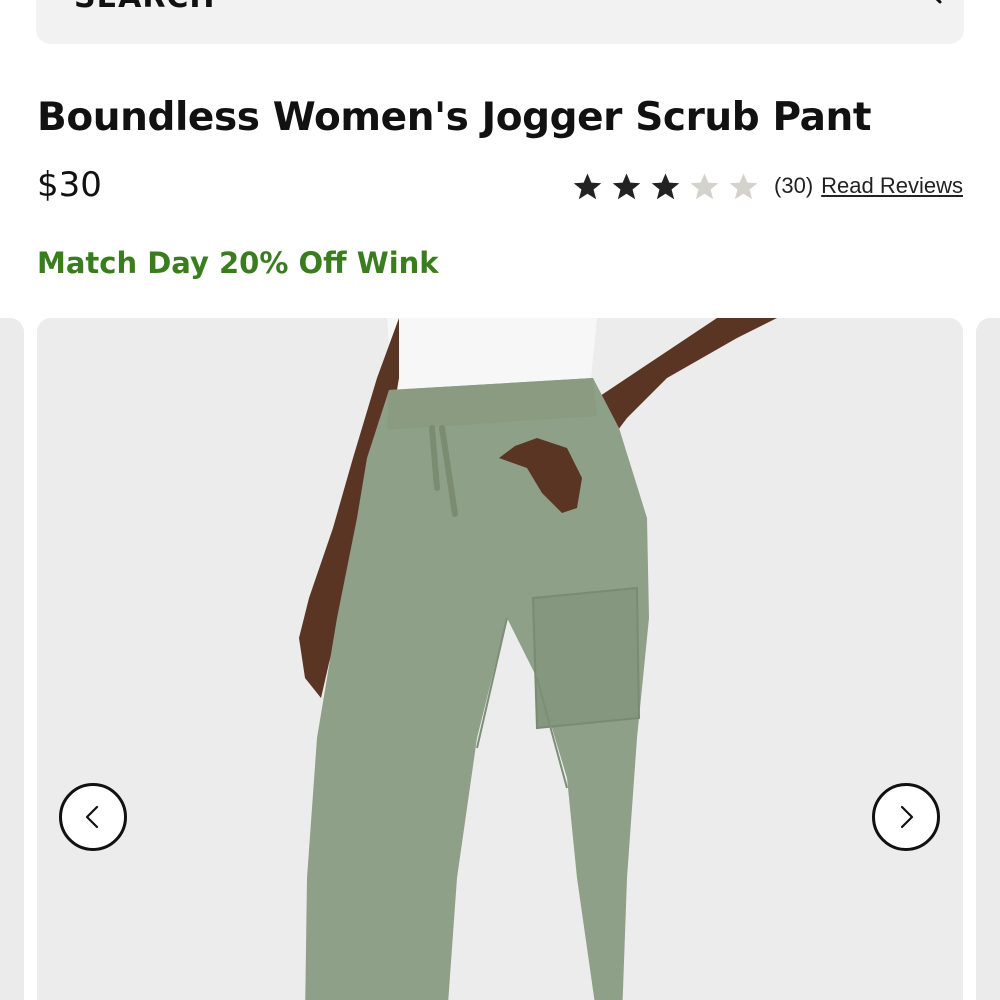 Image resolution: width=1000 pixels, height=1000 pixels. I want to click on rating-stars, so click(665, 186).